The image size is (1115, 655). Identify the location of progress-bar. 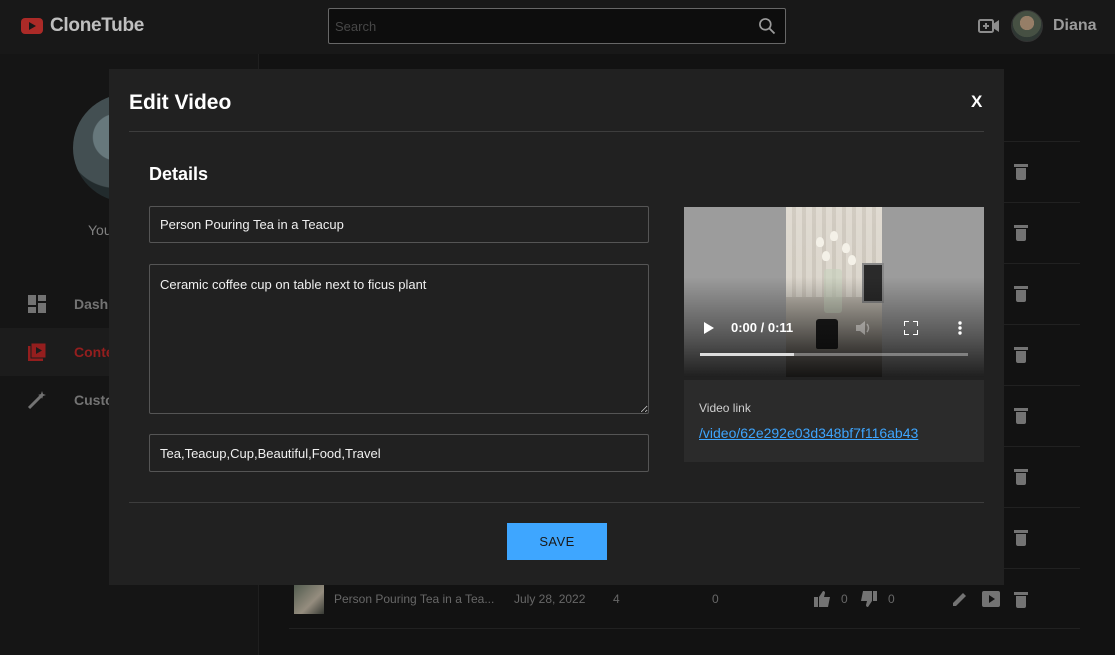
(834, 354).